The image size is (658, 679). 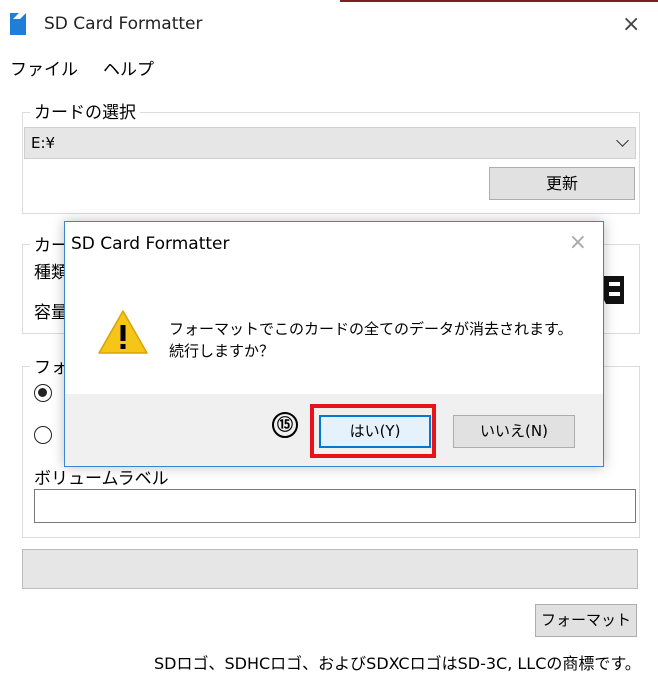 What do you see at coordinates (222, 351) in the screenshot?
I see `dialog-message-line2: 続行しますか？` at bounding box center [222, 351].